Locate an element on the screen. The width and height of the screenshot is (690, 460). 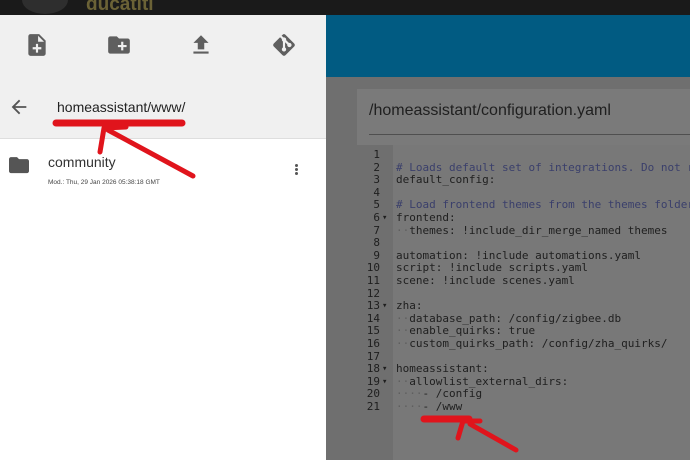
line-number: 8 is located at coordinates (376, 243).